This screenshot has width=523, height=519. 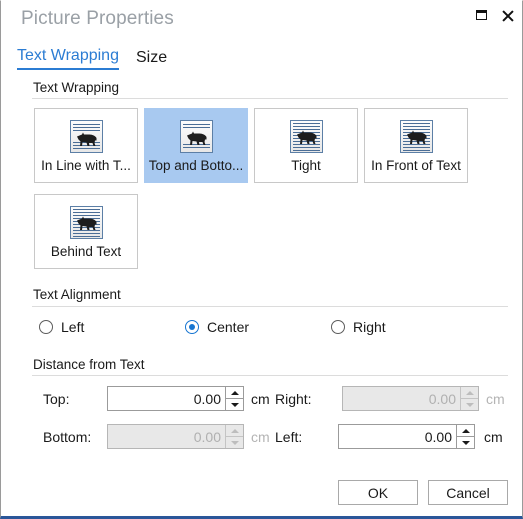 What do you see at coordinates (151, 59) in the screenshot?
I see `tab-size: Size` at bounding box center [151, 59].